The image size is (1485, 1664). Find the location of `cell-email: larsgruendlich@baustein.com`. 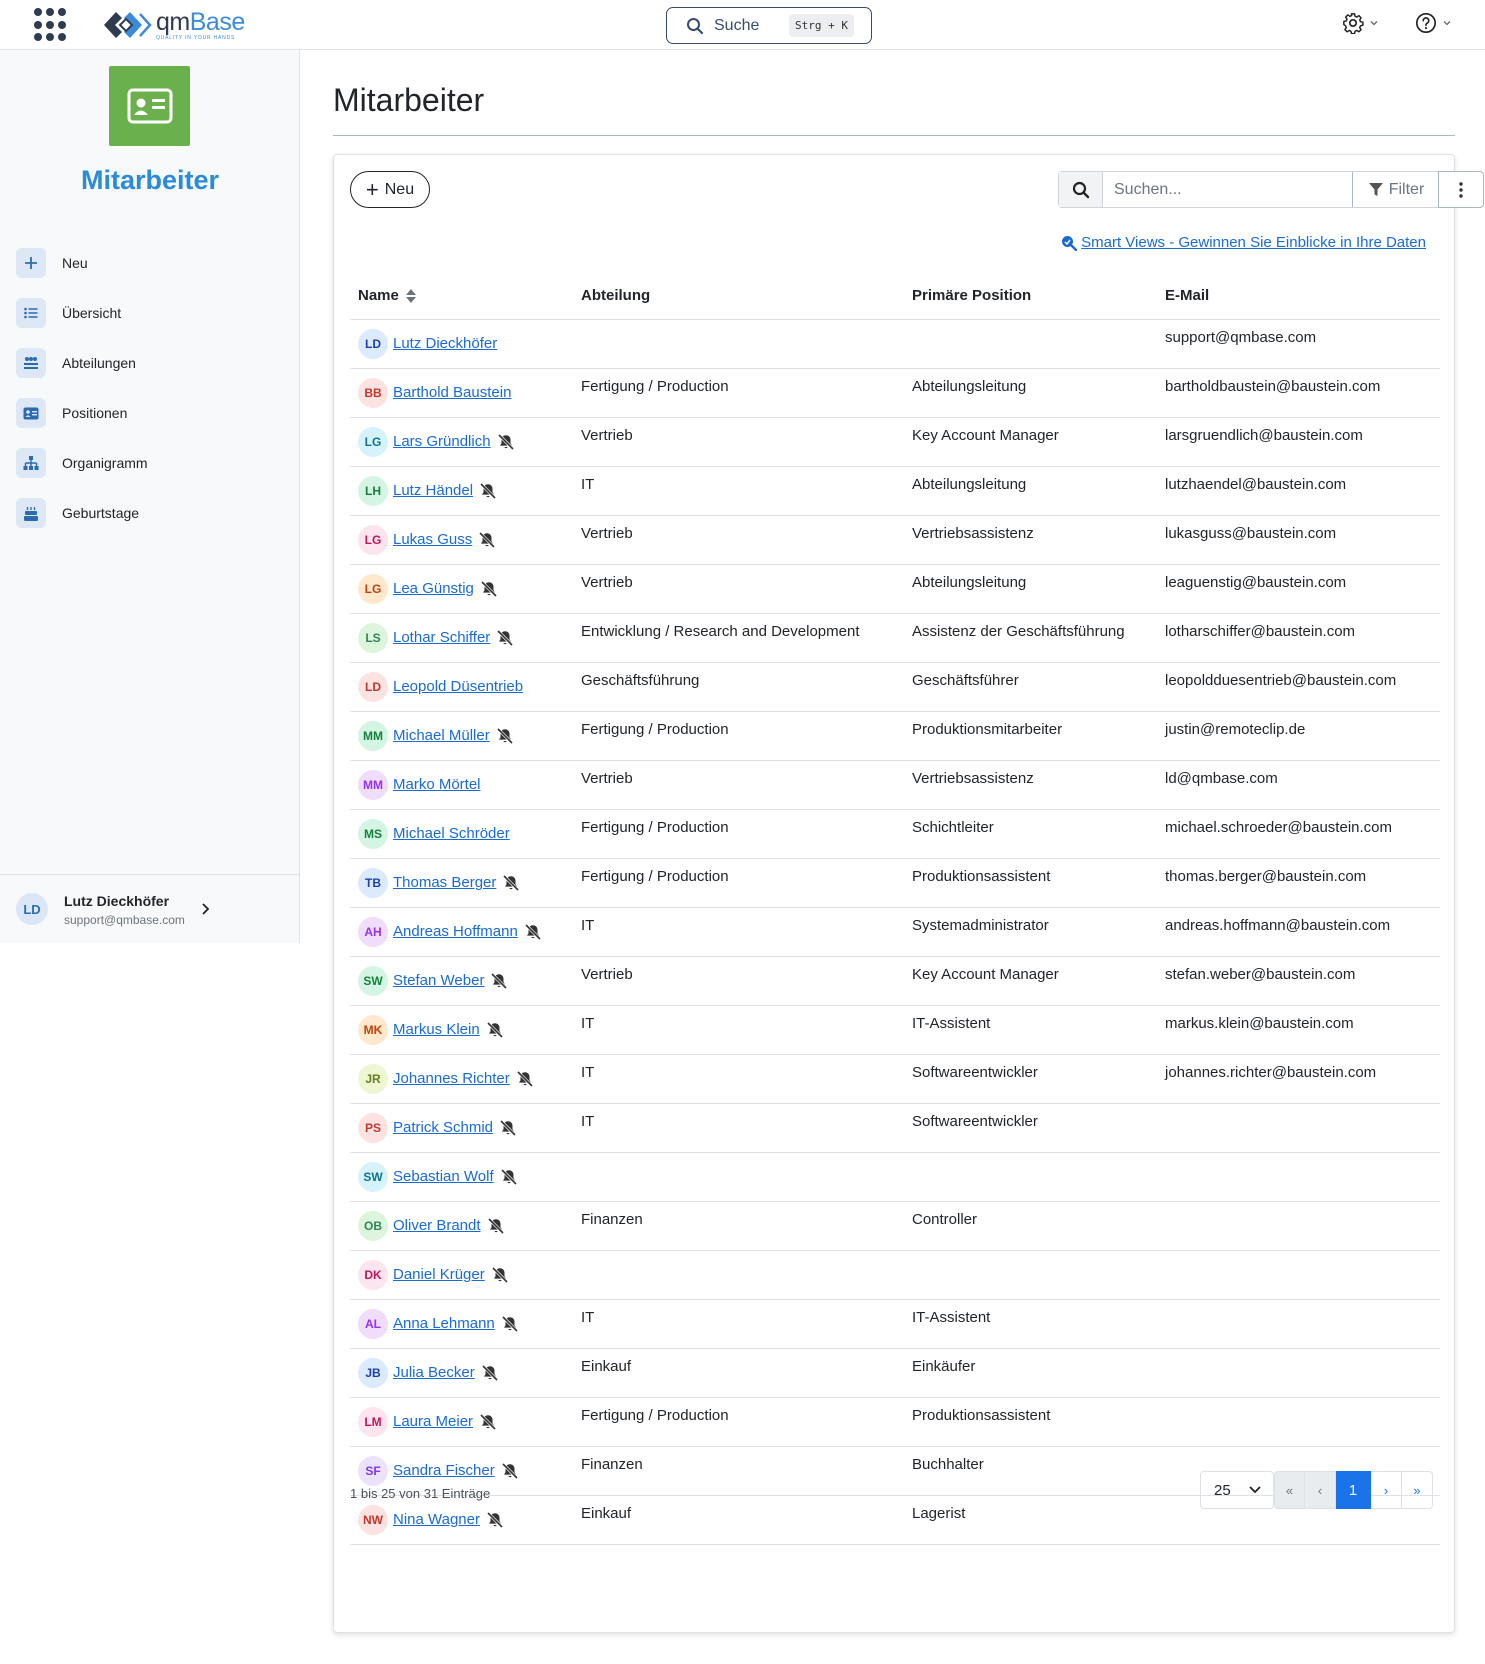

cell-email: larsgruendlich@baustein.com is located at coordinates (1298, 442).